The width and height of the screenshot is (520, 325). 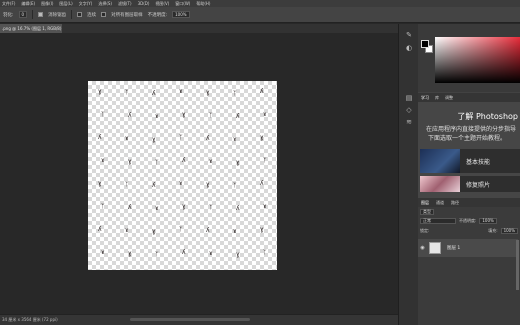 I want to click on menu-item: 文件(F), so click(x=8, y=3).